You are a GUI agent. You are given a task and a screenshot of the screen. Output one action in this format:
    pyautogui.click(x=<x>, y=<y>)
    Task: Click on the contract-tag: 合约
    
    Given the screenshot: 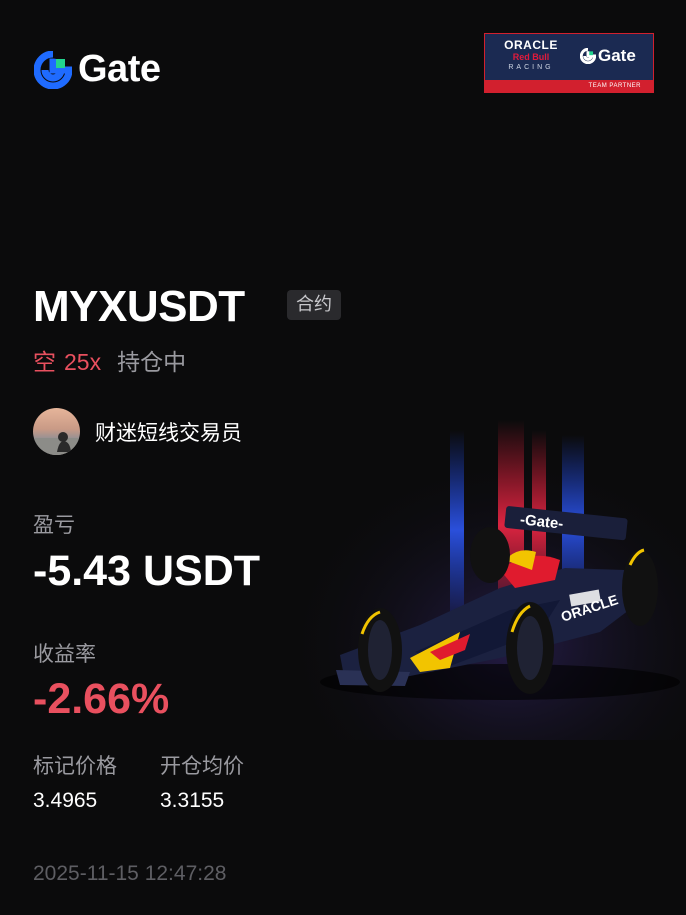 What is the action you would take?
    pyautogui.click(x=314, y=305)
    